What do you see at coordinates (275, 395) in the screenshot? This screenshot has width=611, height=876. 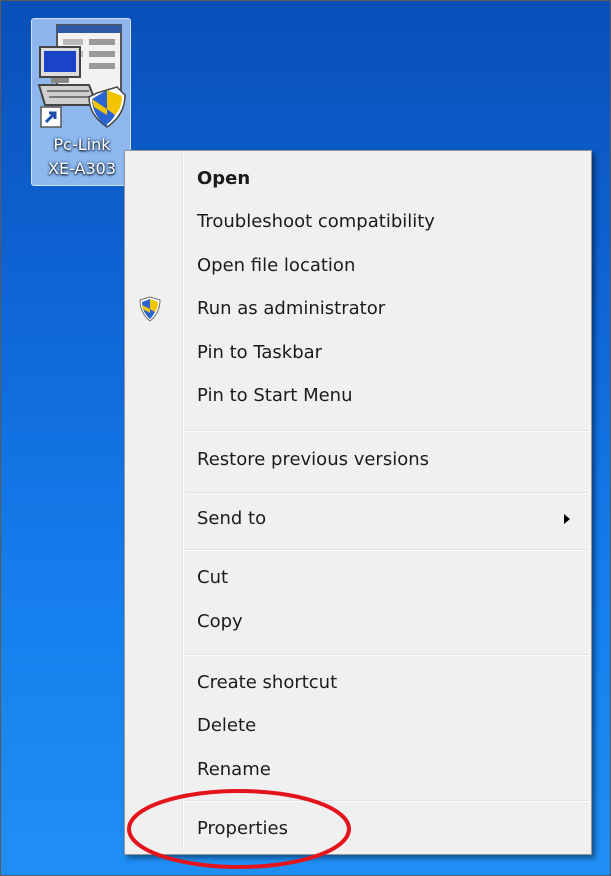 I see `menu-item-label: Pin to Start Menu` at bounding box center [275, 395].